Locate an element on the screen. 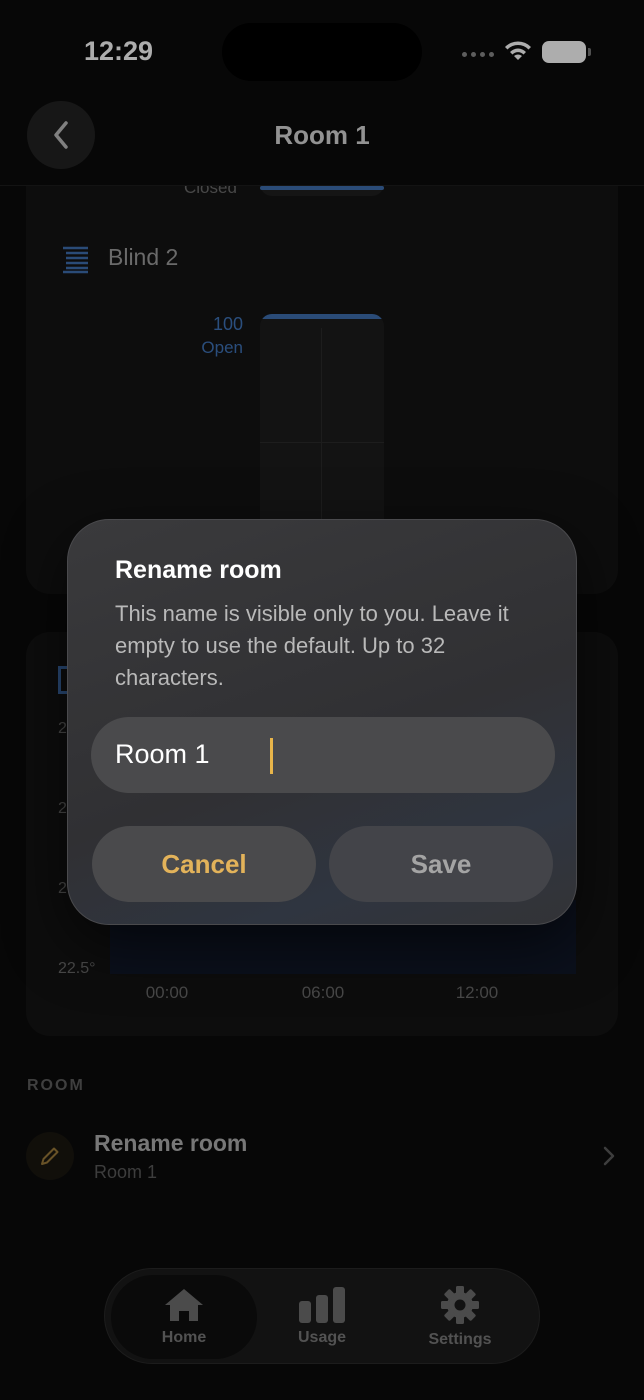 This screenshot has height=1400, width=644. room-name-input-value: Room 1 is located at coordinates (162, 754).